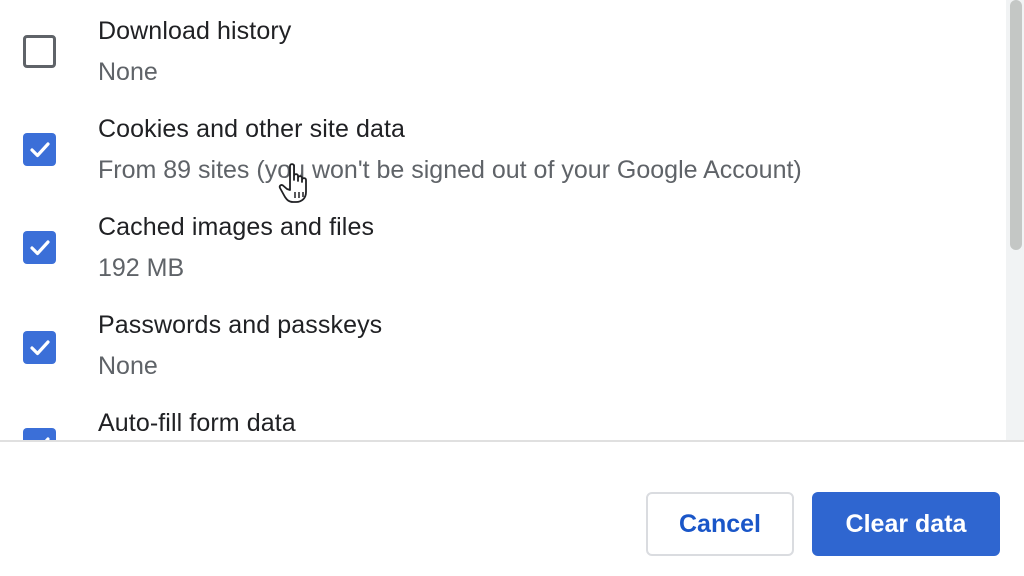  I want to click on download-history-checkbox, so click(39, 51).